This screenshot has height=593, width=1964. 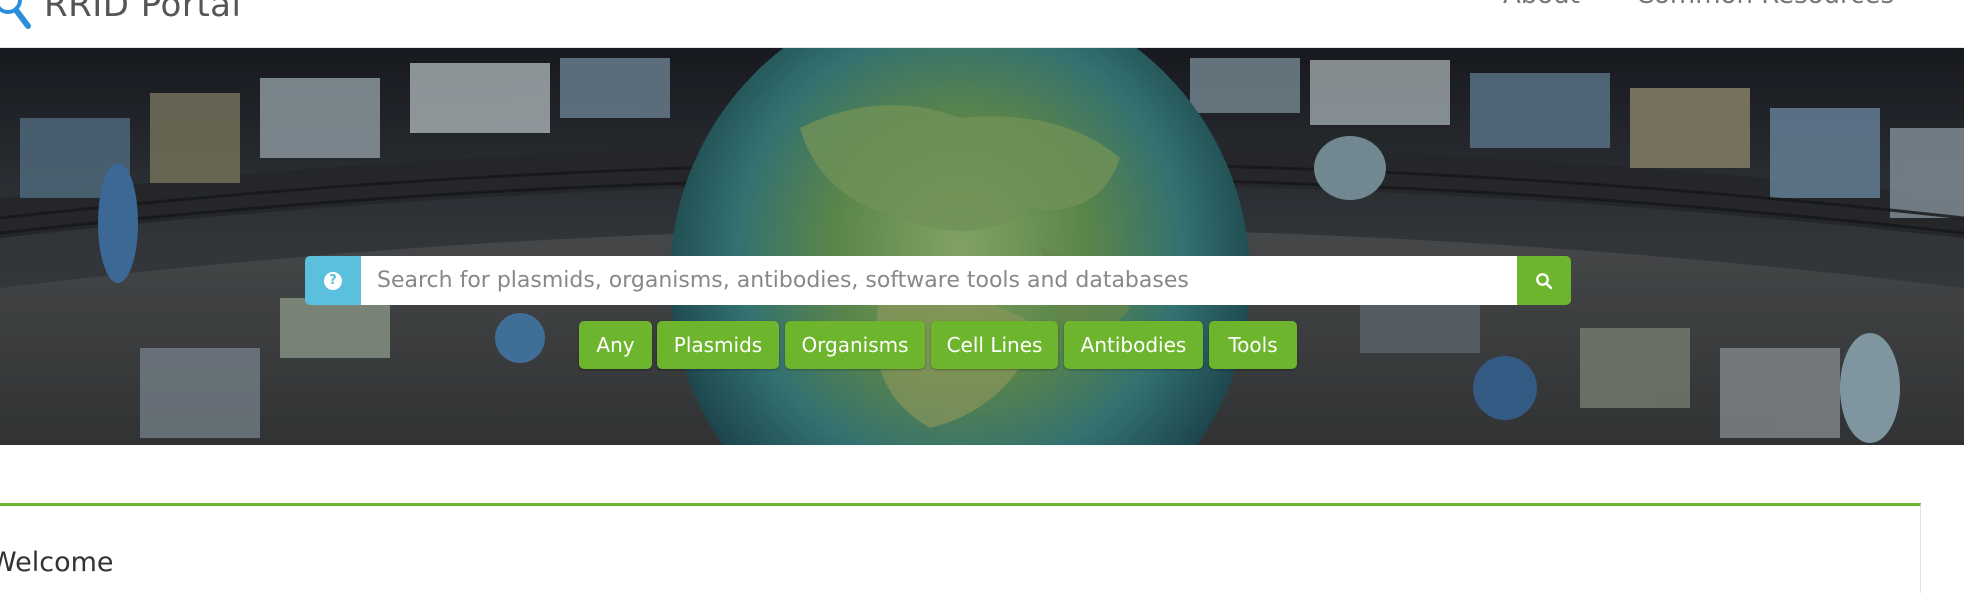 I want to click on nav-about-link: About, so click(x=1541, y=5).